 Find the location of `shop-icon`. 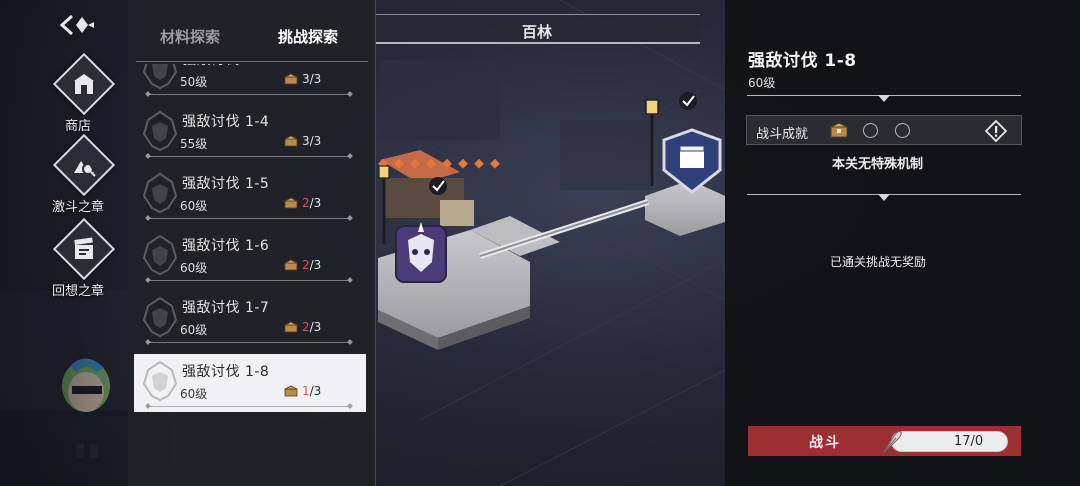

shop-icon is located at coordinates (84, 84).